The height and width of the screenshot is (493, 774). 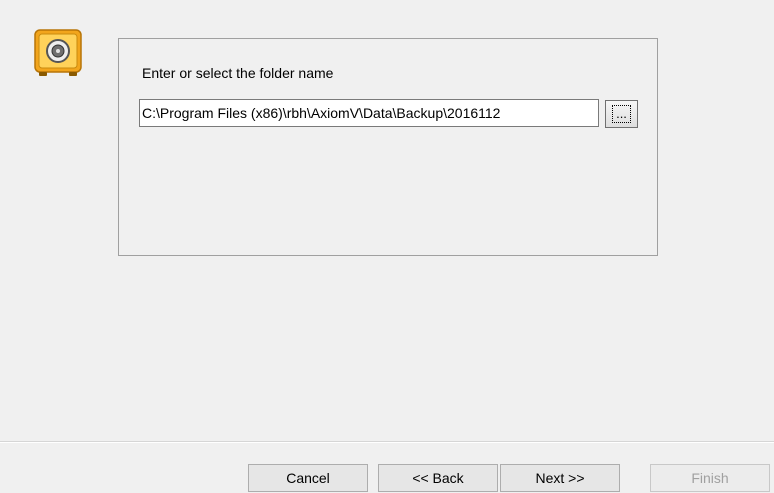 I want to click on cancel-button: Cancel, so click(x=308, y=478).